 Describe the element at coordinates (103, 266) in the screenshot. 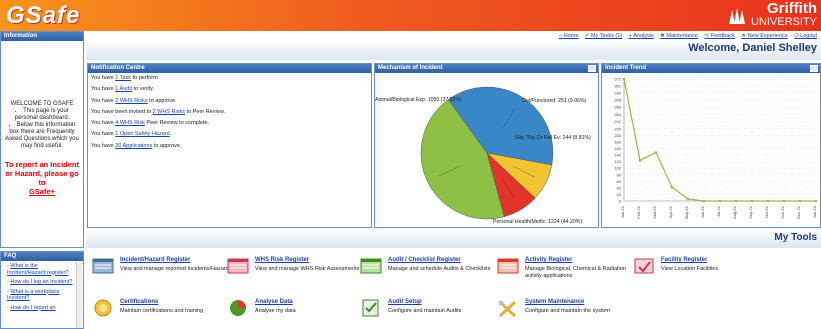

I see `register-icon` at that location.